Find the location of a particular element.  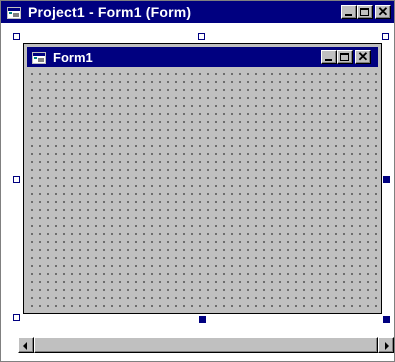

resize-handle-left is located at coordinates (16, 179).